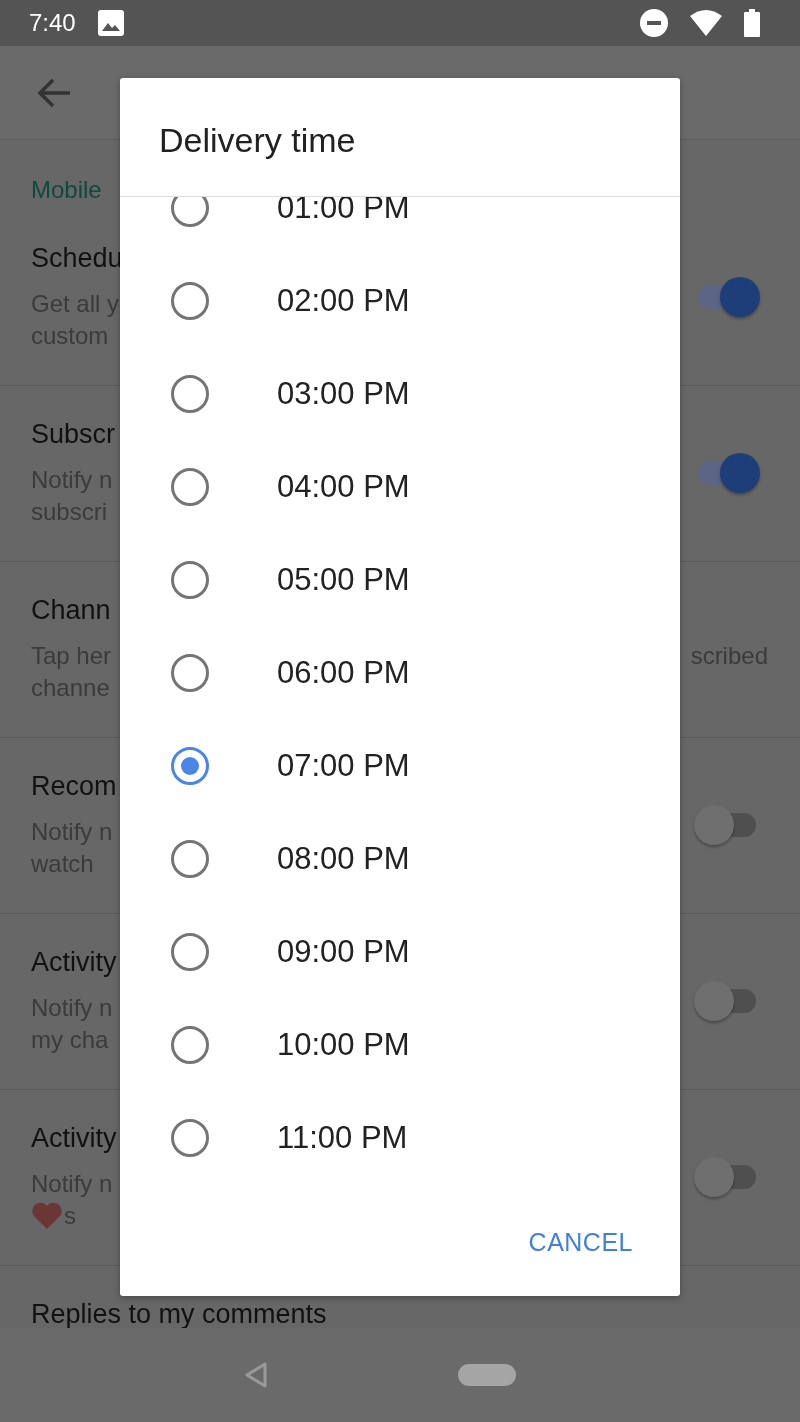 This screenshot has height=1422, width=800. I want to click on setting-title: Schedu, so click(77, 258).